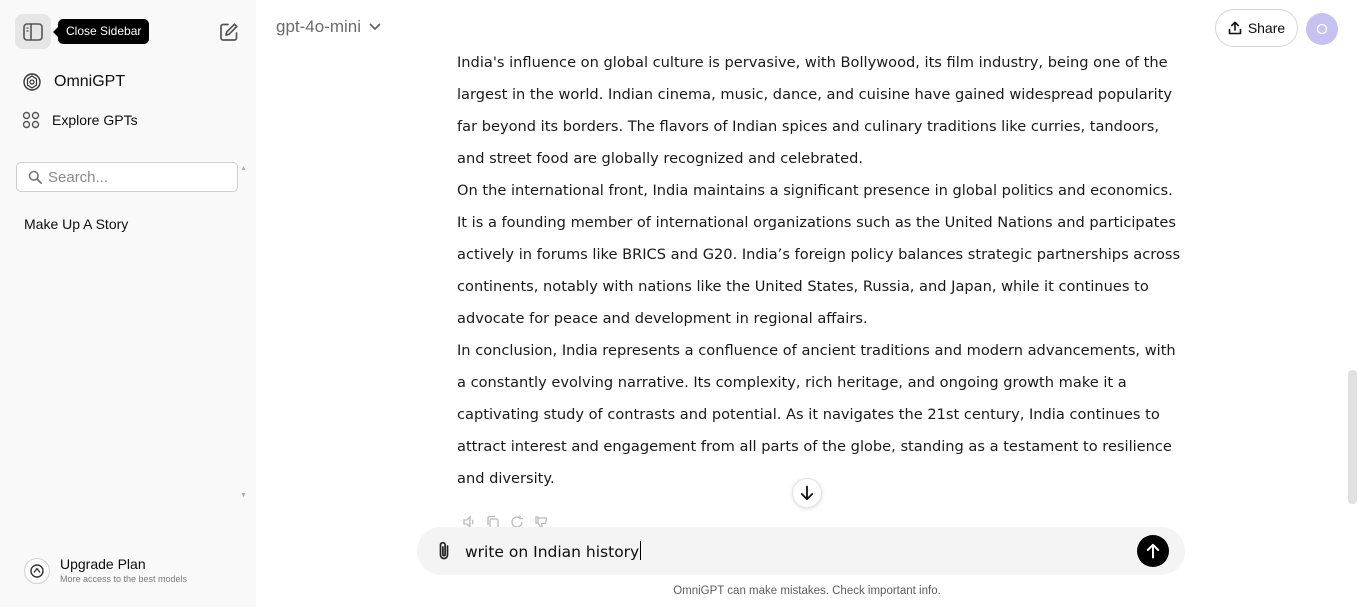 The height and width of the screenshot is (607, 1358). I want to click on sidebar-scroll-down-arrow: ▼, so click(243, 495).